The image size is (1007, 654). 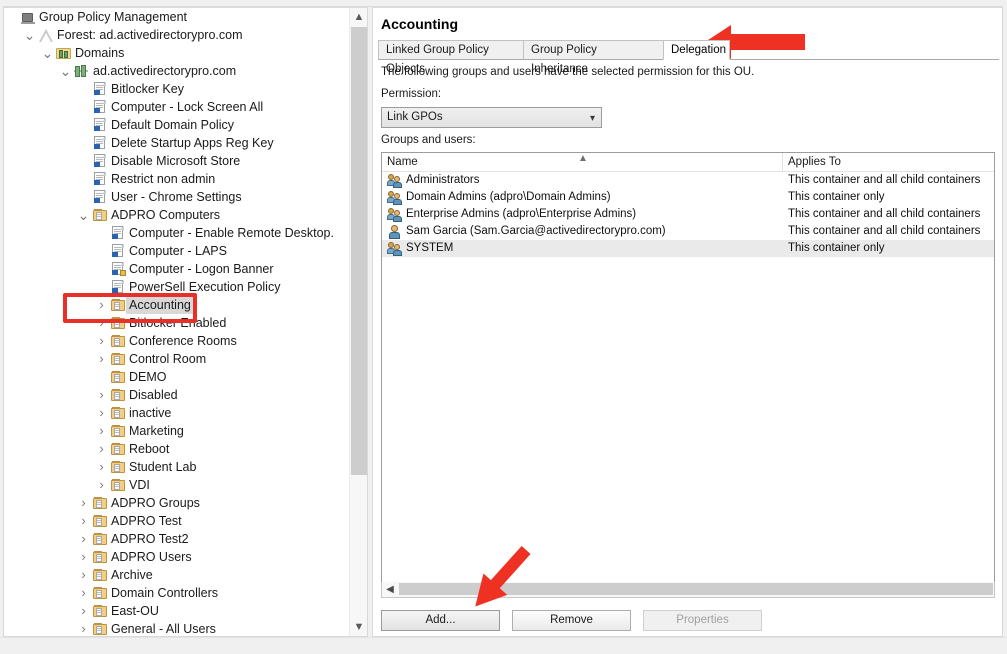 What do you see at coordinates (163, 467) in the screenshot?
I see `tree-item-label: Student Lab` at bounding box center [163, 467].